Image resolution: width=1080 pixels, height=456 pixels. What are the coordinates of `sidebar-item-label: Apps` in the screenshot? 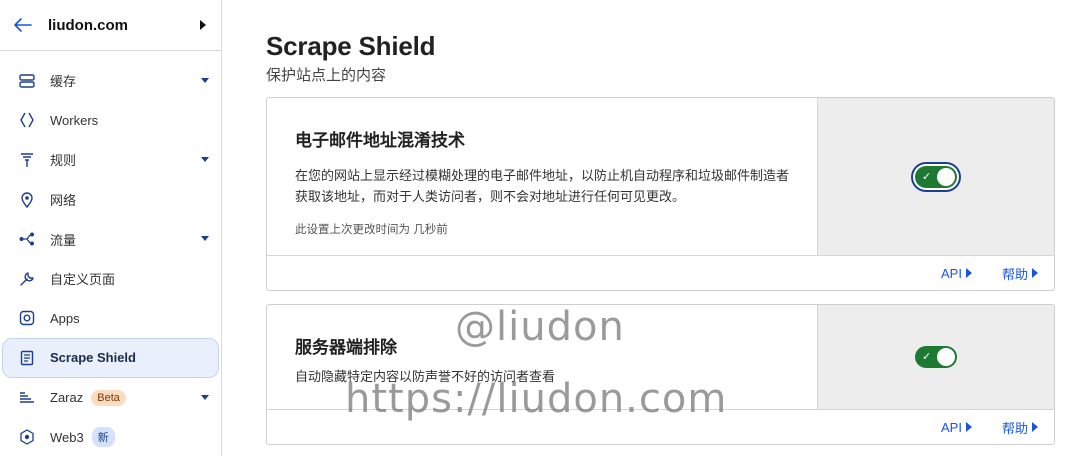 It's located at (65, 318).